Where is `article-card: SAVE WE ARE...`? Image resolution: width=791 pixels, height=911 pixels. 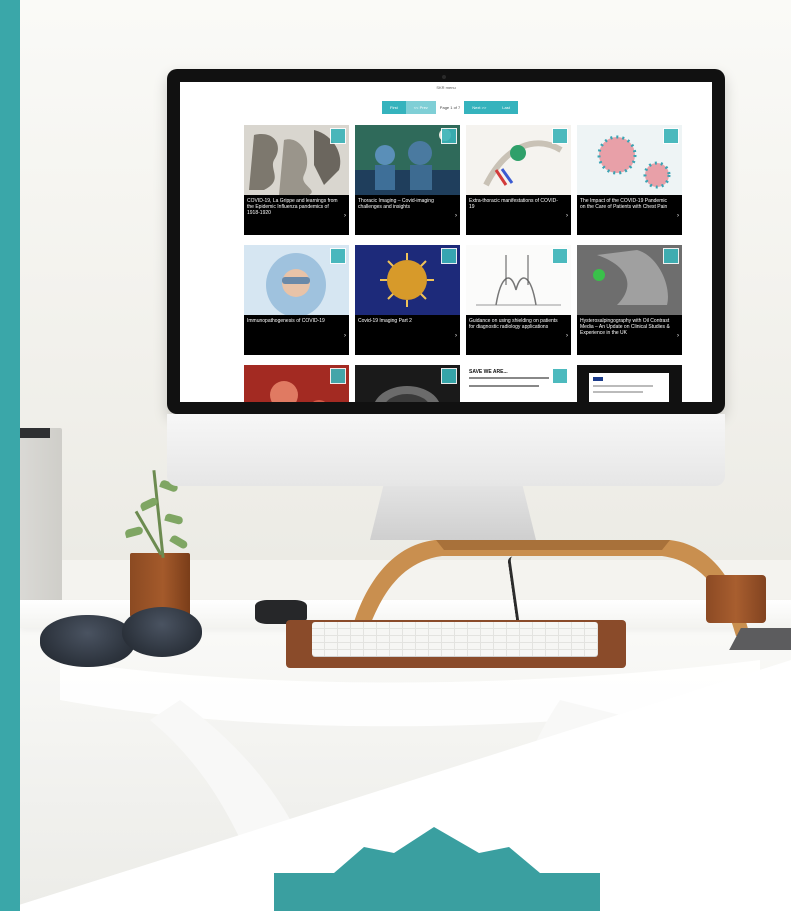
article-card: SAVE WE ARE... is located at coordinates (518, 383).